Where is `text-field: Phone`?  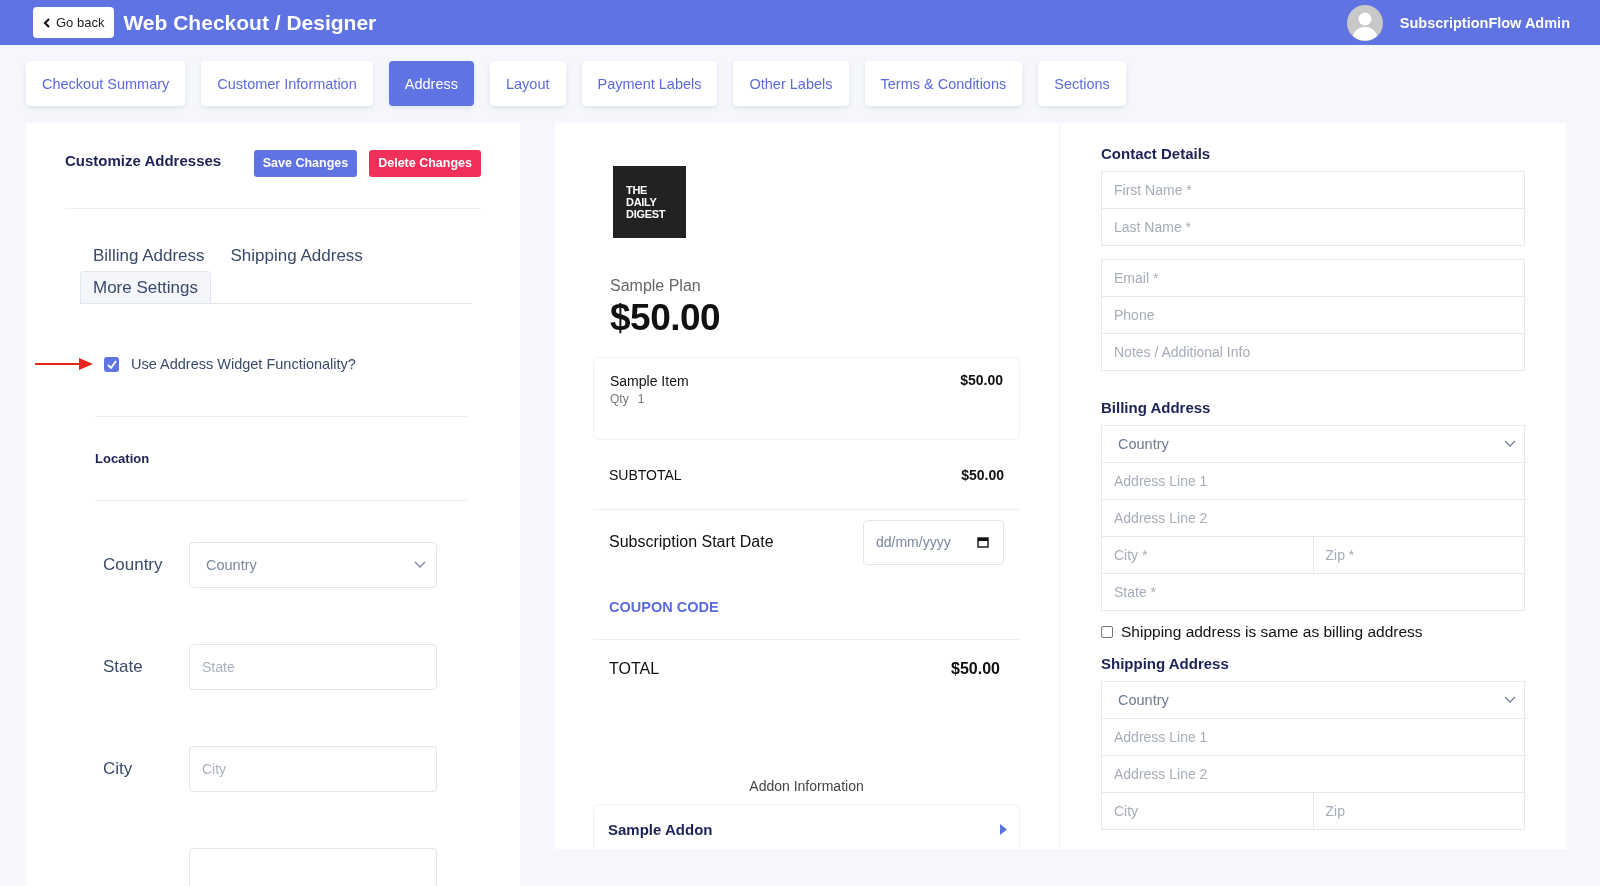 text-field: Phone is located at coordinates (1313, 315).